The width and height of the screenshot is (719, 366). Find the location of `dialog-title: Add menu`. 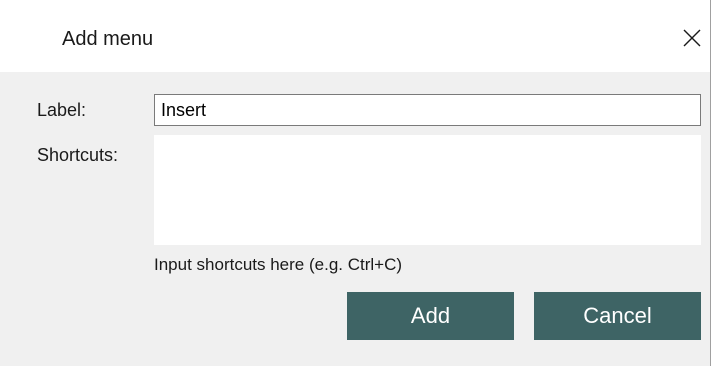

dialog-title: Add menu is located at coordinates (108, 39).